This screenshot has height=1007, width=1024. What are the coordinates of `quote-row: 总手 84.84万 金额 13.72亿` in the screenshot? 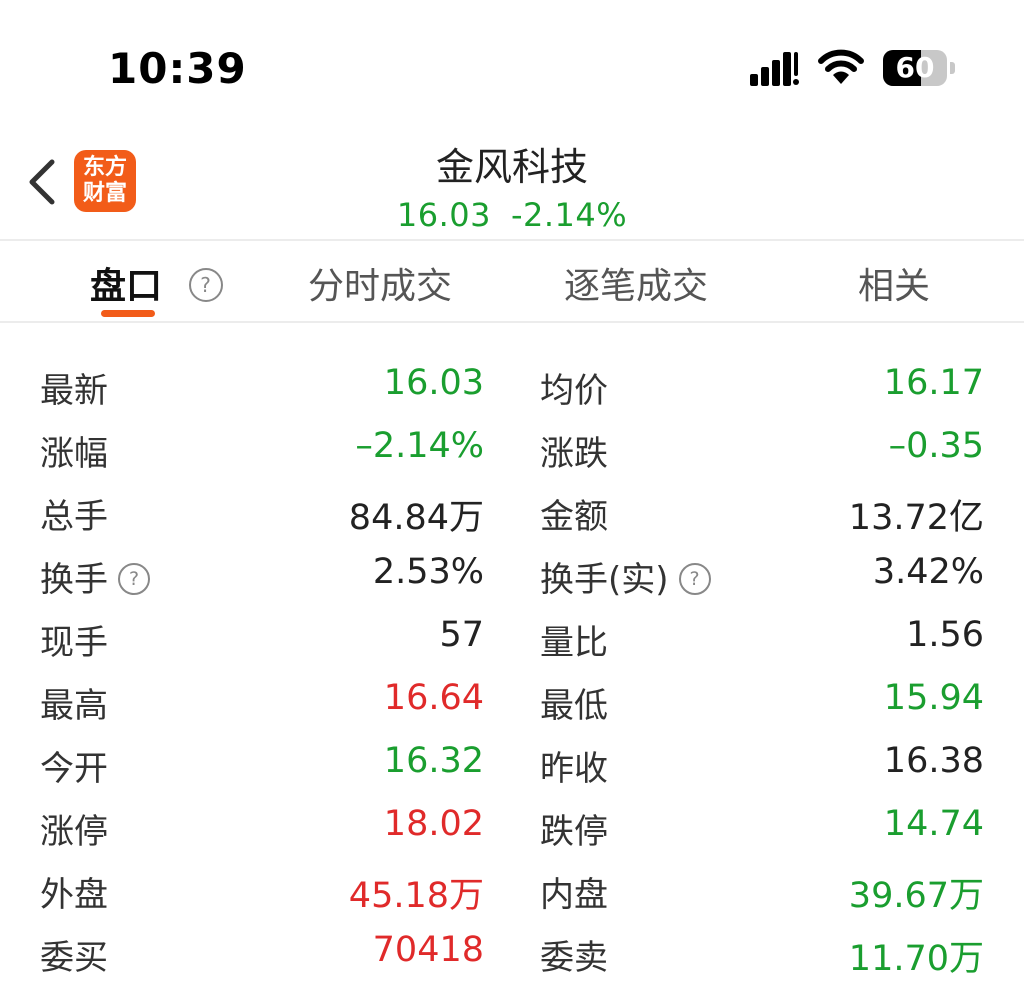 It's located at (512, 512).